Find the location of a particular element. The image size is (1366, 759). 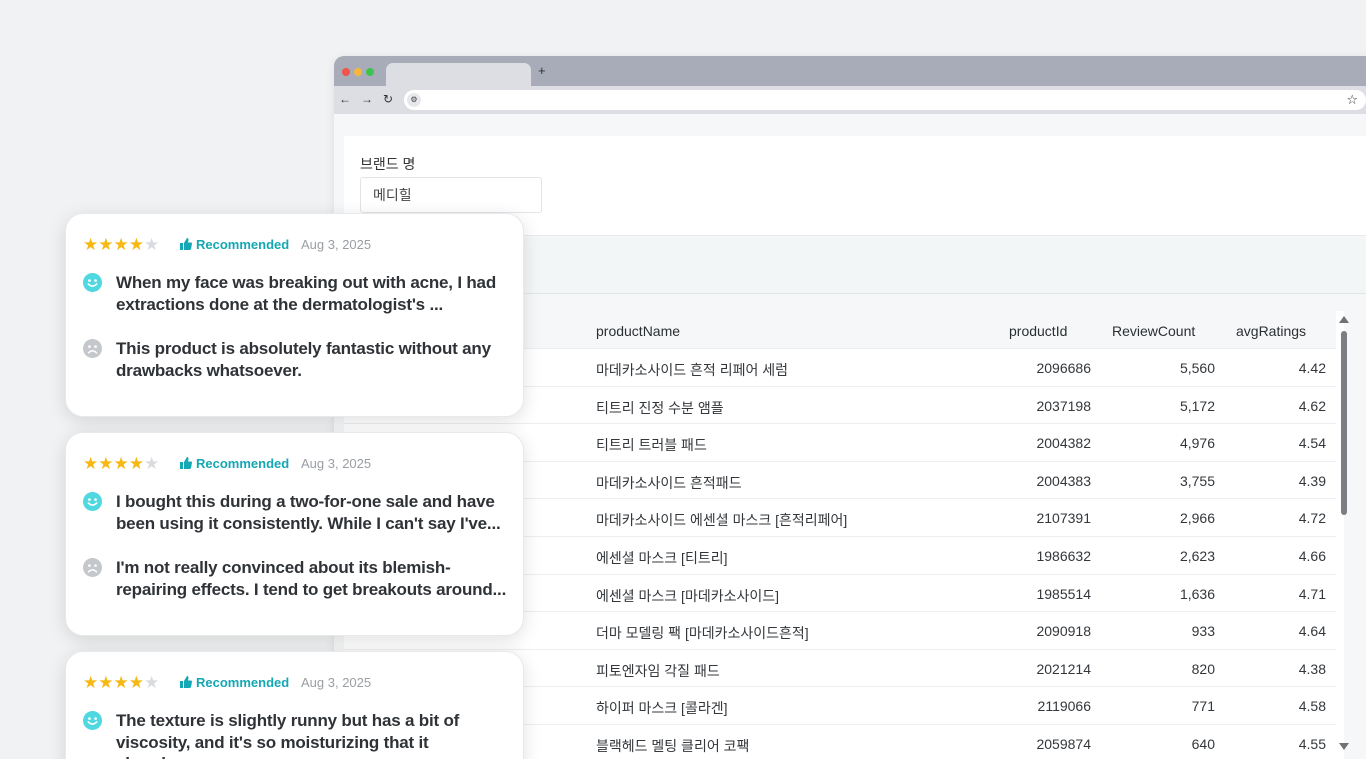

close-window-dot is located at coordinates (346, 72).